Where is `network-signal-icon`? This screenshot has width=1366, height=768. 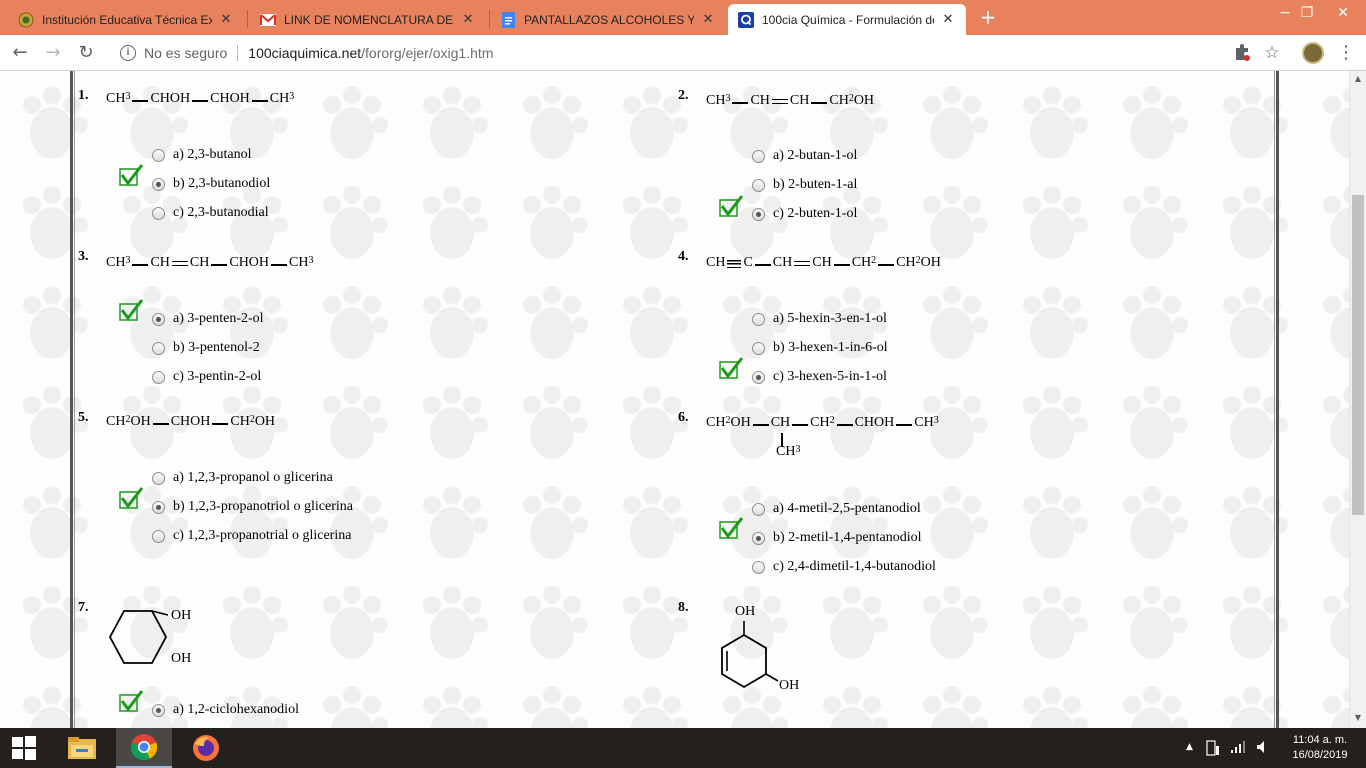
network-signal-icon is located at coordinates (1238, 748).